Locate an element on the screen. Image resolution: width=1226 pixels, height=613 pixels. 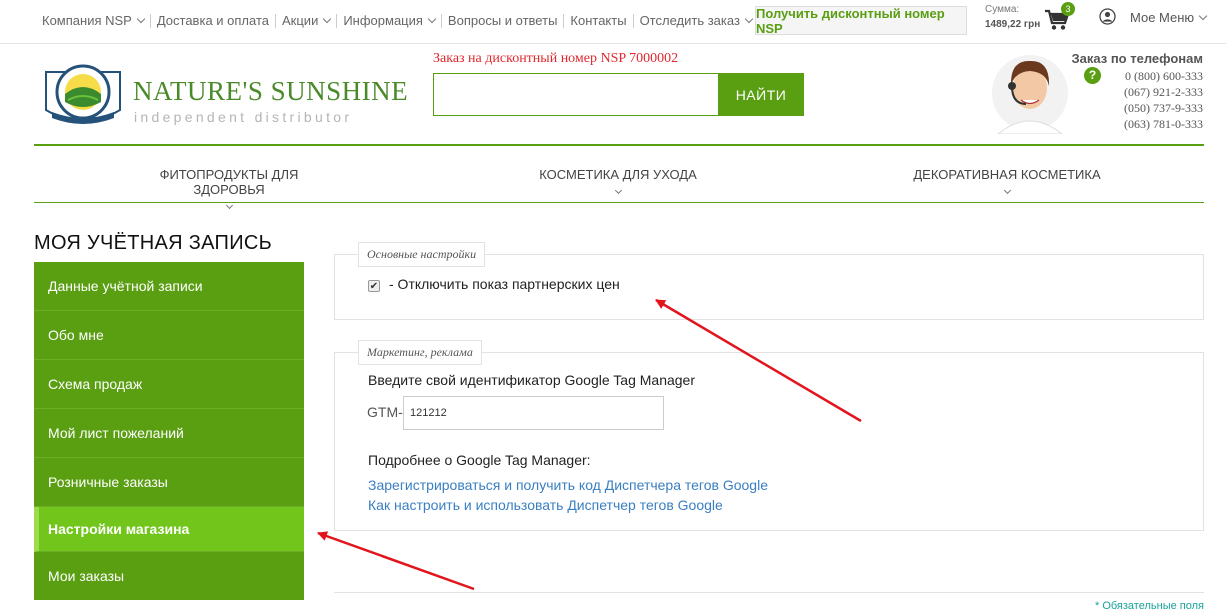
gtm-more-label: Подробнее о Google Tag Manager: is located at coordinates (479, 460).